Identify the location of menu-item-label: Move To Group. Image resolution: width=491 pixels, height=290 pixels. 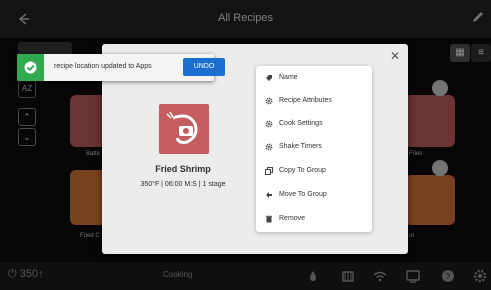
(303, 194).